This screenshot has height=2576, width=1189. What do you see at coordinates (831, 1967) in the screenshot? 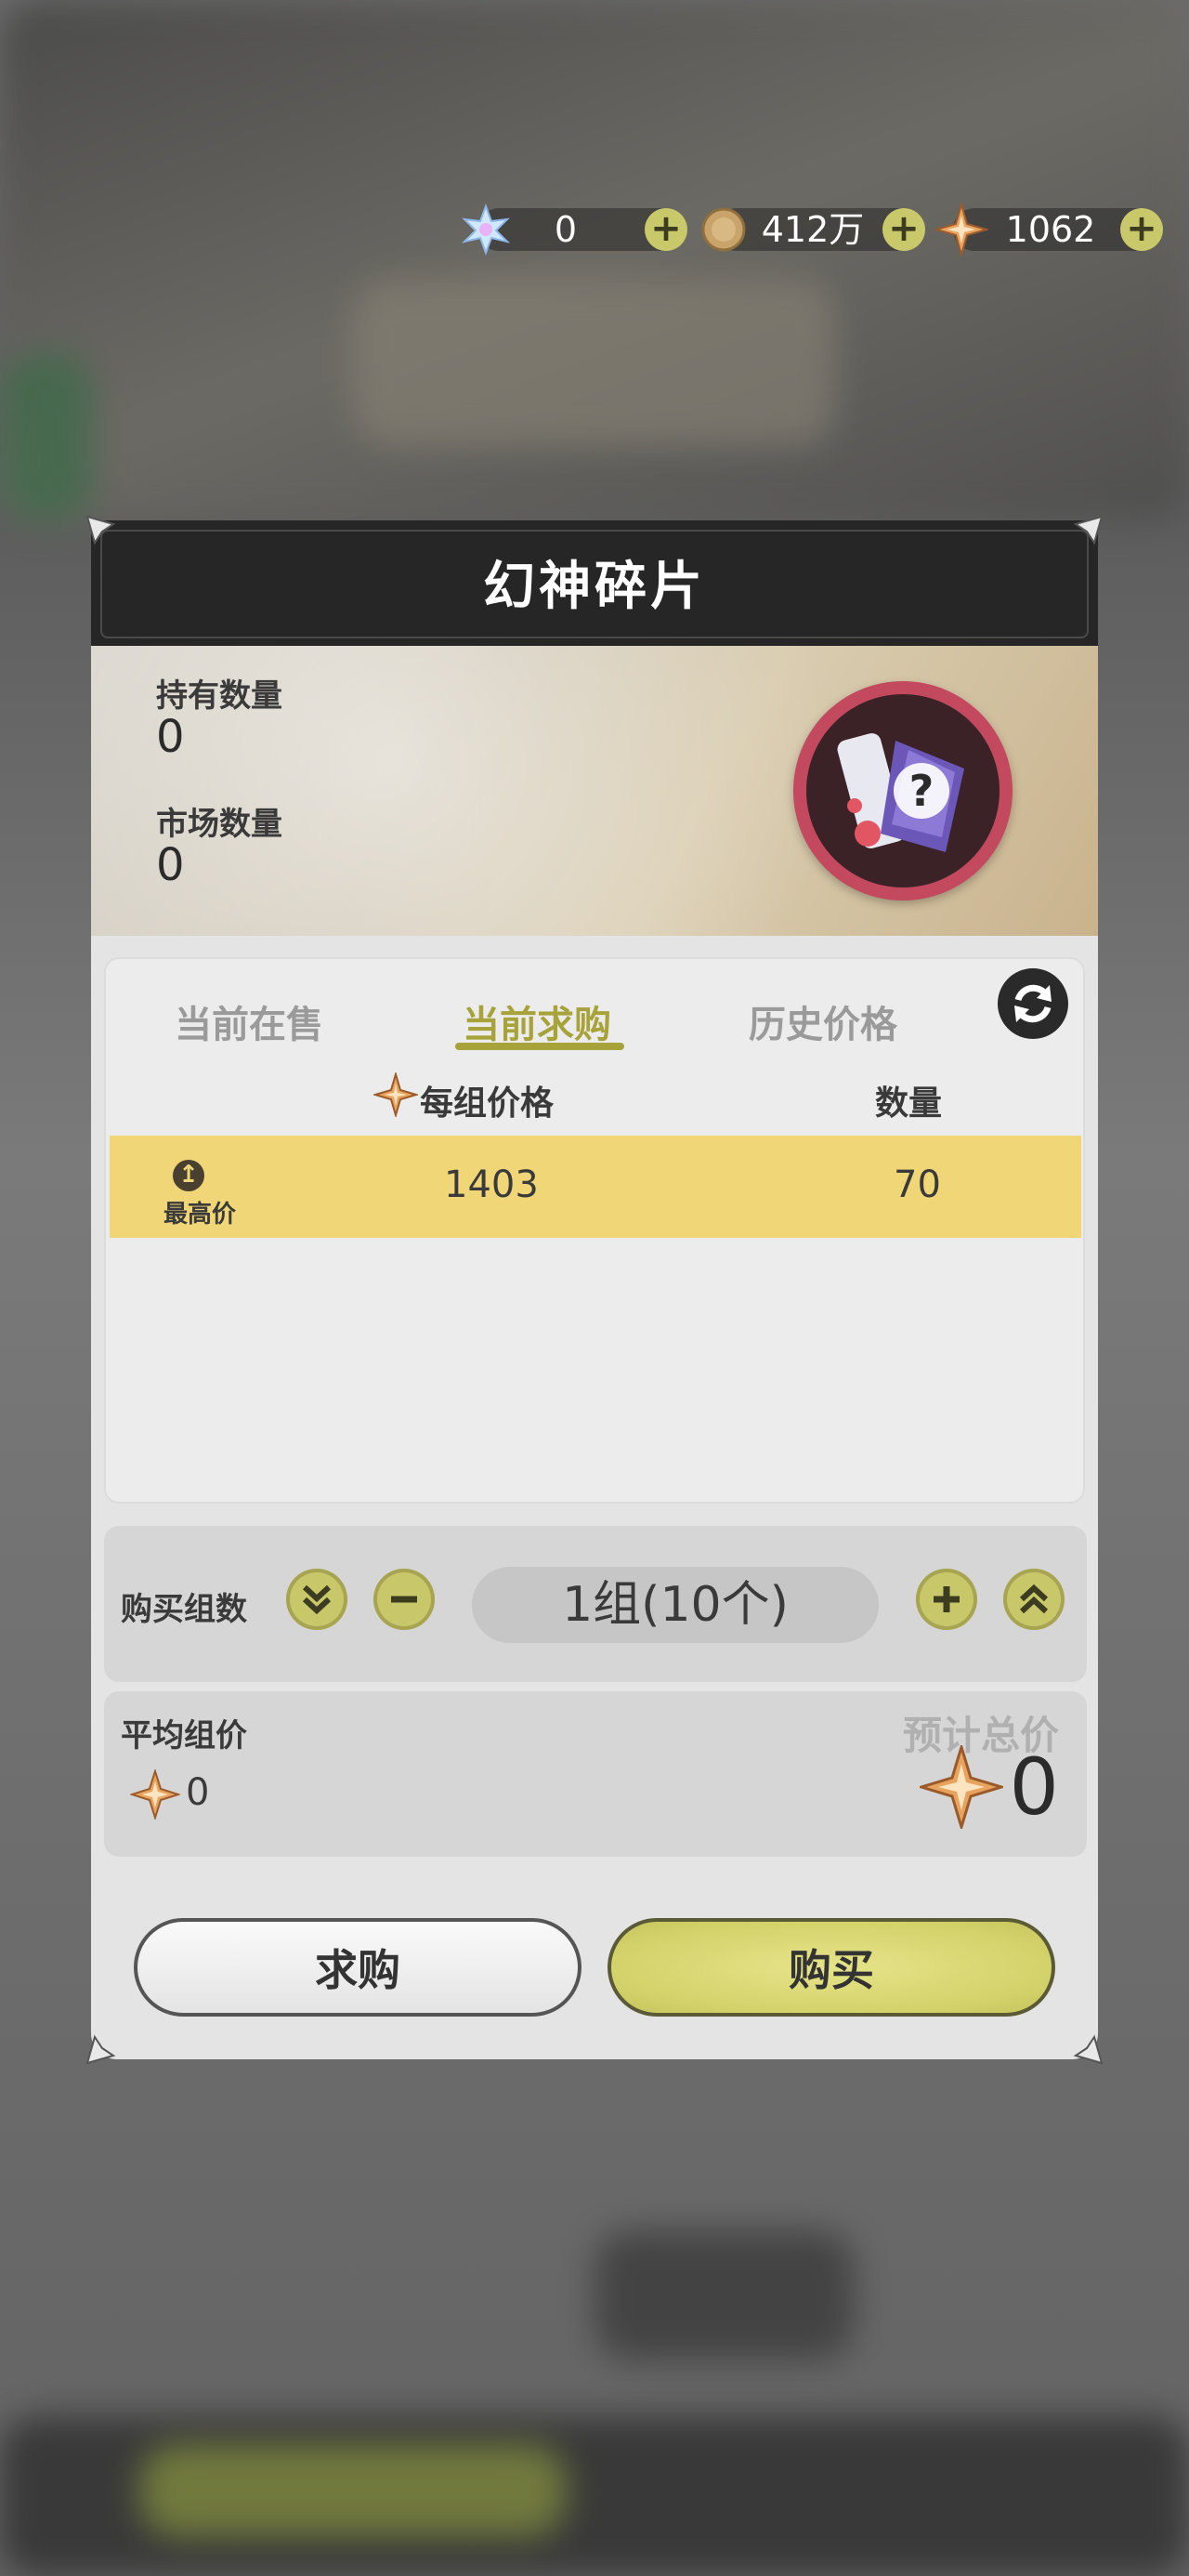
I see `buy-button: 购买` at bounding box center [831, 1967].